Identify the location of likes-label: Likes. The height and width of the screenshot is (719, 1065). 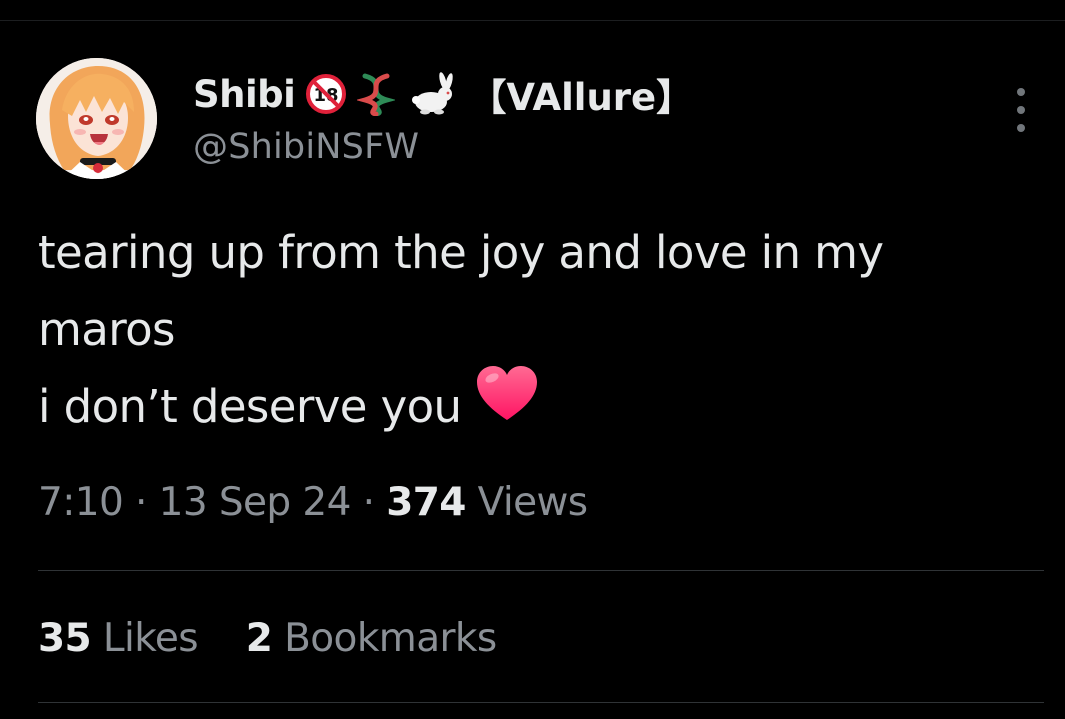
(150, 638).